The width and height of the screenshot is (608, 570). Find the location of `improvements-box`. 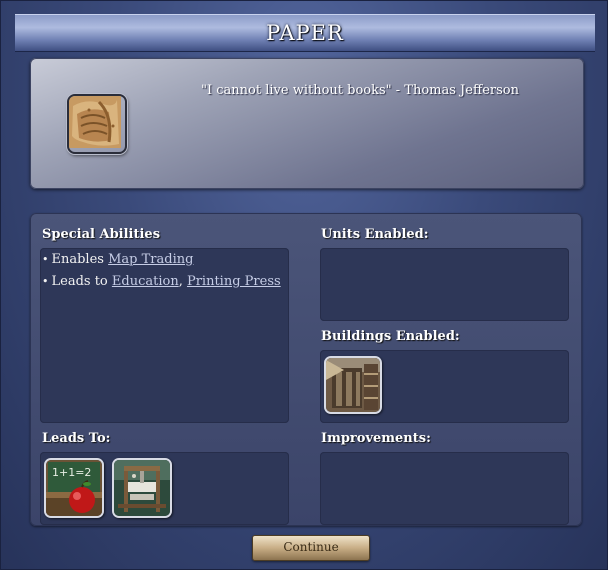

improvements-box is located at coordinates (444, 488).